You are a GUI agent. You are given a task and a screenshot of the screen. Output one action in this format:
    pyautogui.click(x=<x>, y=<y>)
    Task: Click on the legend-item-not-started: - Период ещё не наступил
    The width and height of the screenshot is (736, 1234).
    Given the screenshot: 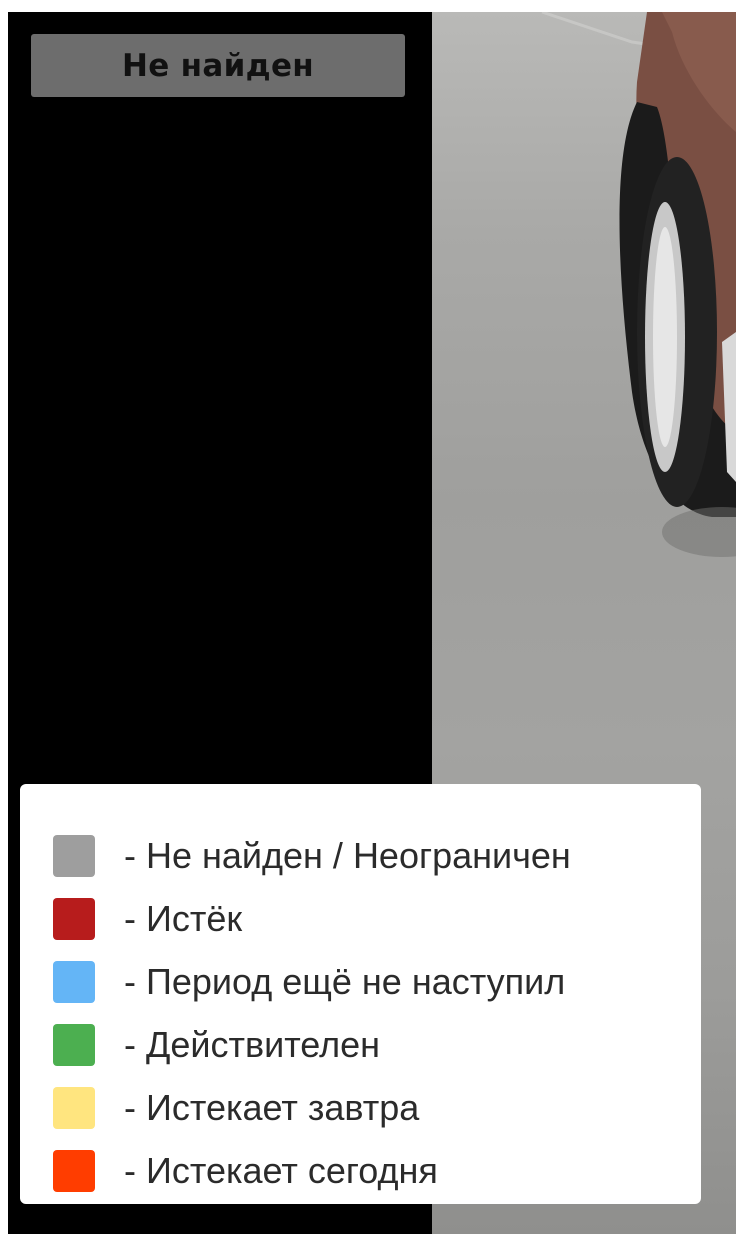 What is the action you would take?
    pyautogui.click(x=360, y=981)
    